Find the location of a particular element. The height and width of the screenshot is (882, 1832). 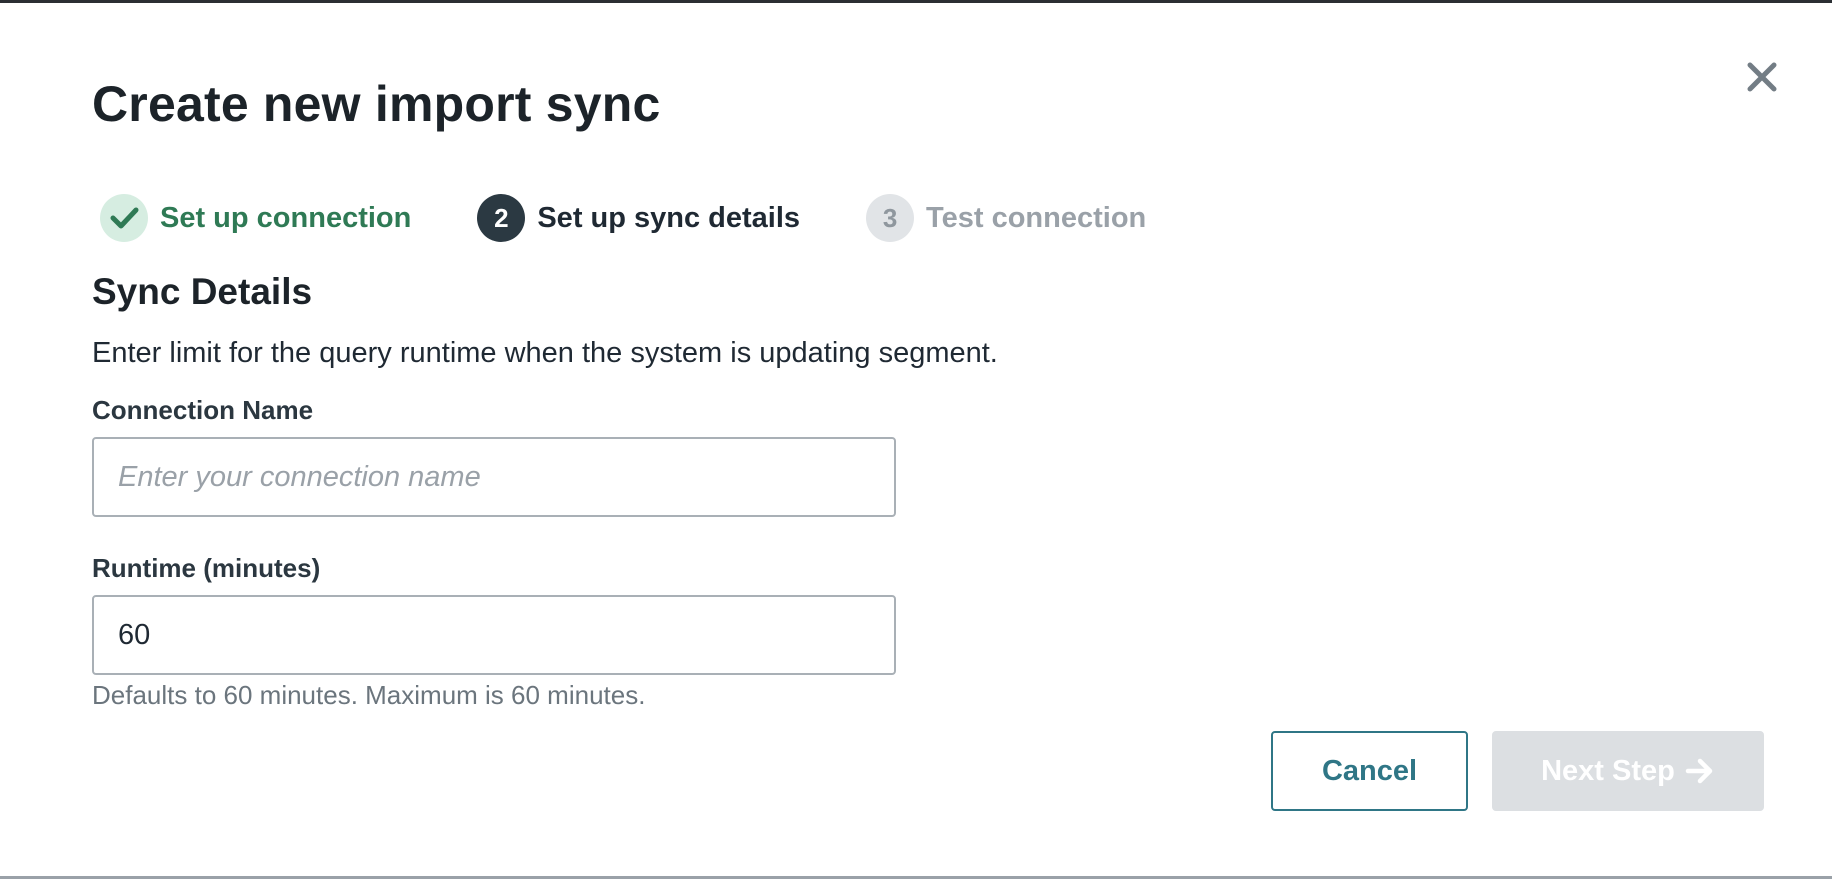

next-step-button: Next Step is located at coordinates (1628, 771).